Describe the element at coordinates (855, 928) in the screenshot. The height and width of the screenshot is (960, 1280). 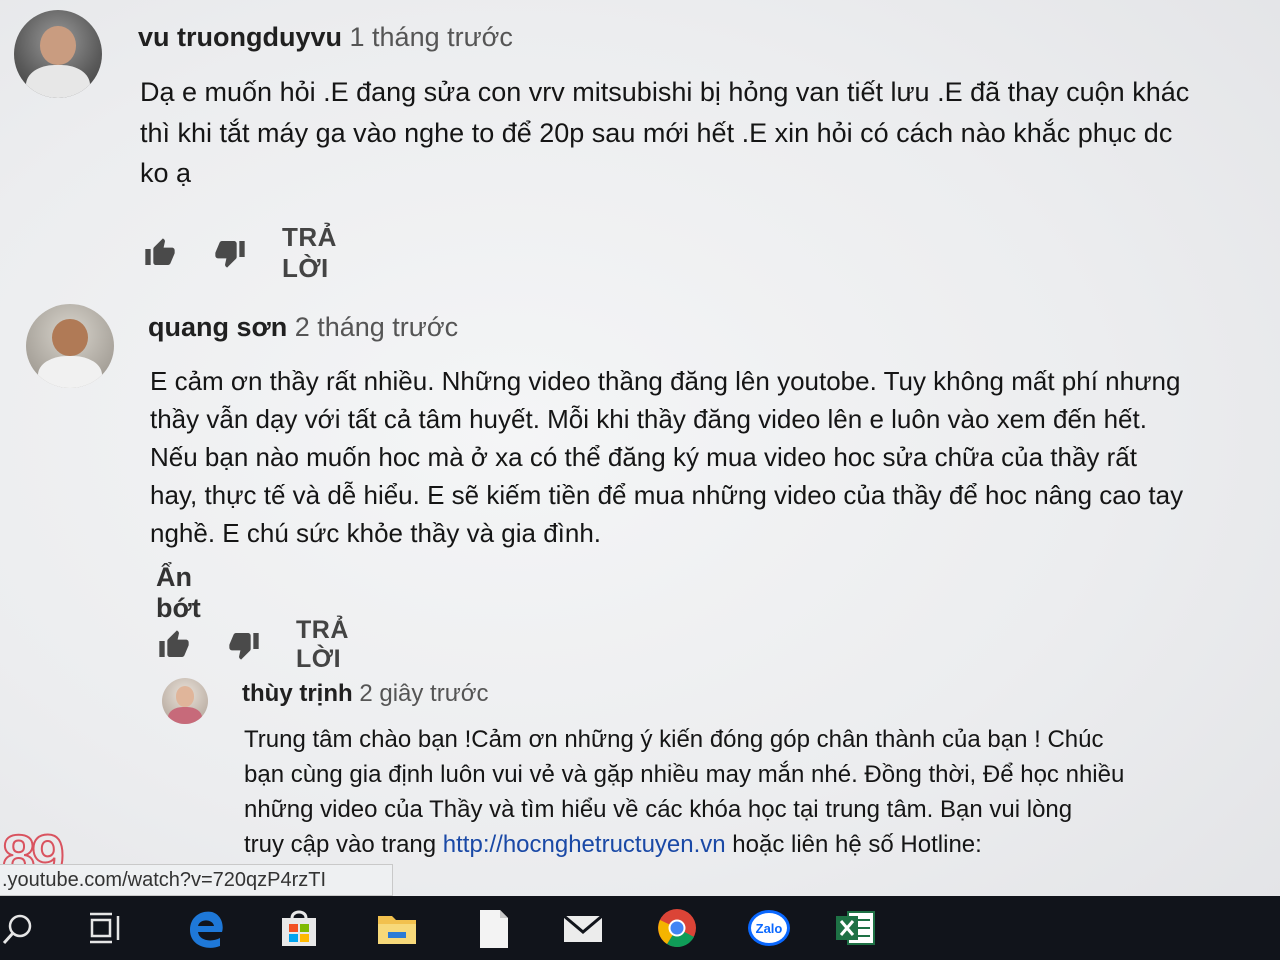
I see `excel-icon` at that location.